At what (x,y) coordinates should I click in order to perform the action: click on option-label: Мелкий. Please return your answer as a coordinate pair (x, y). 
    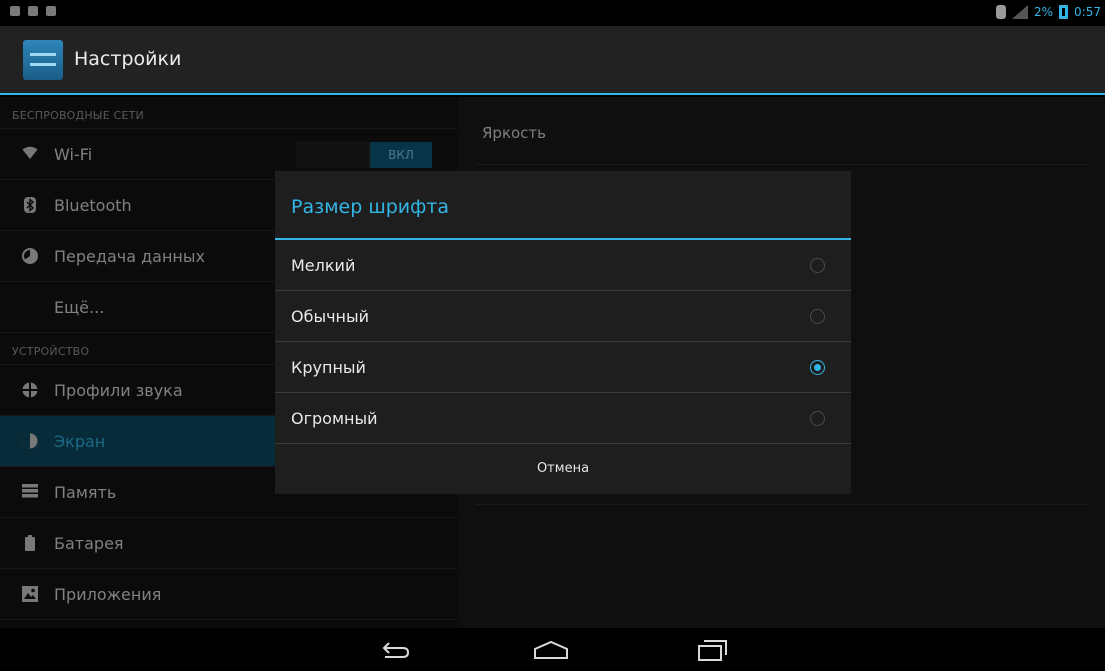
    Looking at the image, I should click on (323, 265).